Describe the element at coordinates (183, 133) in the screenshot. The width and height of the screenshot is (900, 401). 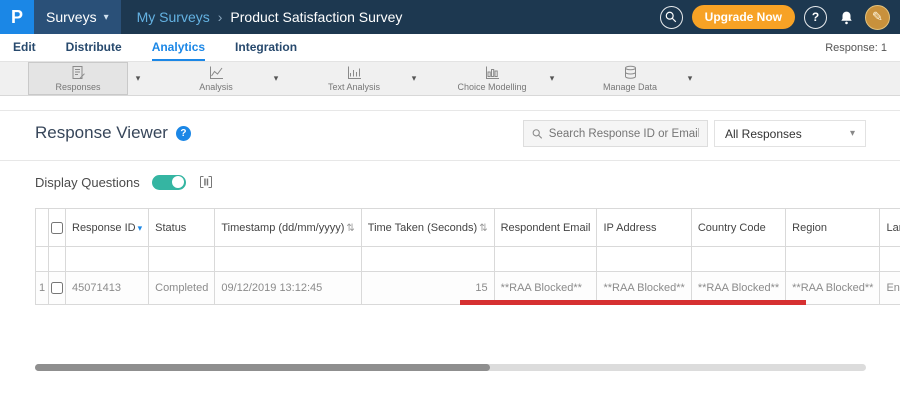
I see `viewer-help-icon: ?` at that location.